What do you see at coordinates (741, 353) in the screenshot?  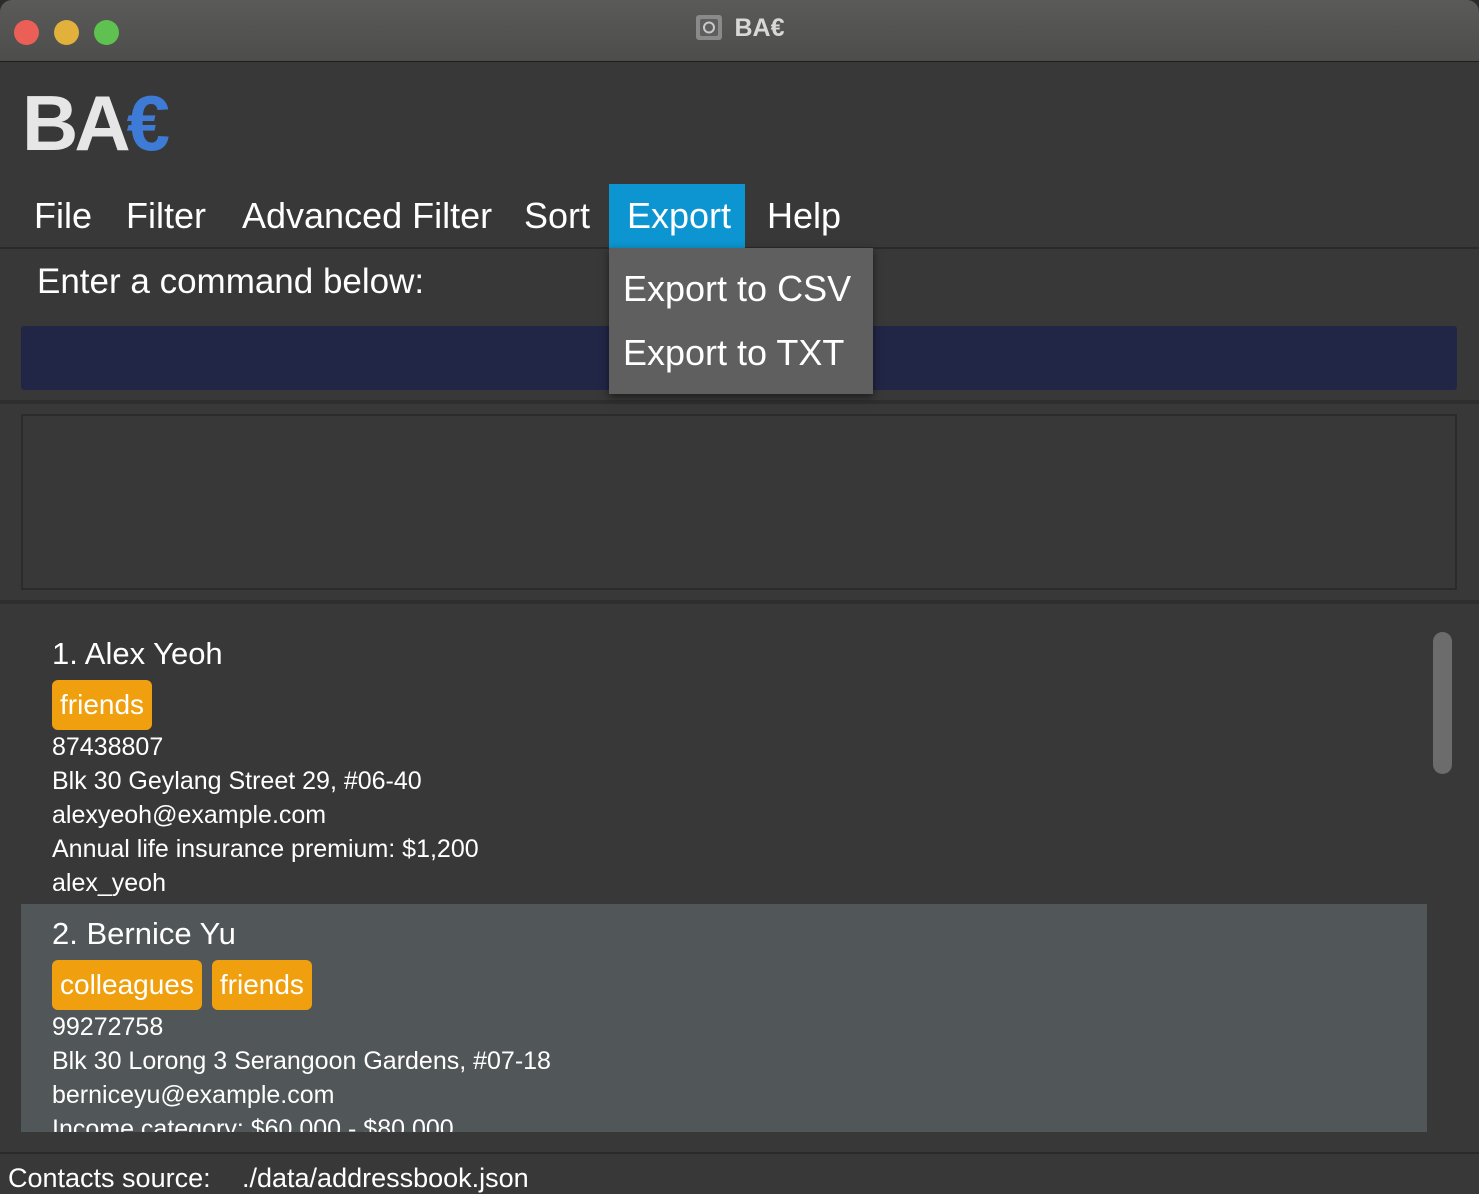 I see `menu-item-export-txt: Export to TXT` at bounding box center [741, 353].